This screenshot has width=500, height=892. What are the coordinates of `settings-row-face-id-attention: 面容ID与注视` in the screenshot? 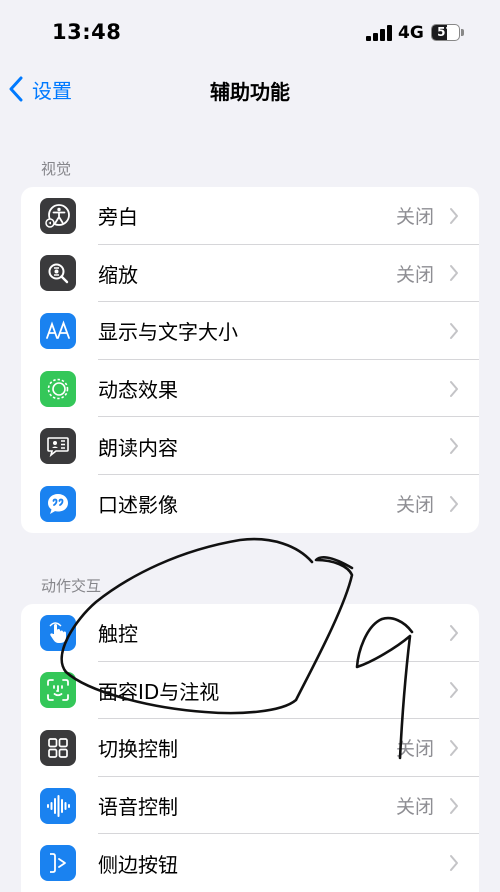 It's located at (250, 691).